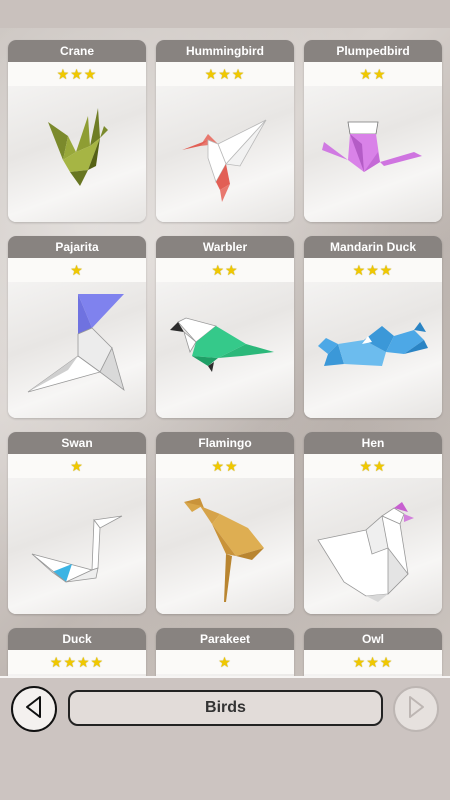 This screenshot has width=450, height=800. I want to click on model-card-flamingo: Flamingo ★★, so click(225, 523).